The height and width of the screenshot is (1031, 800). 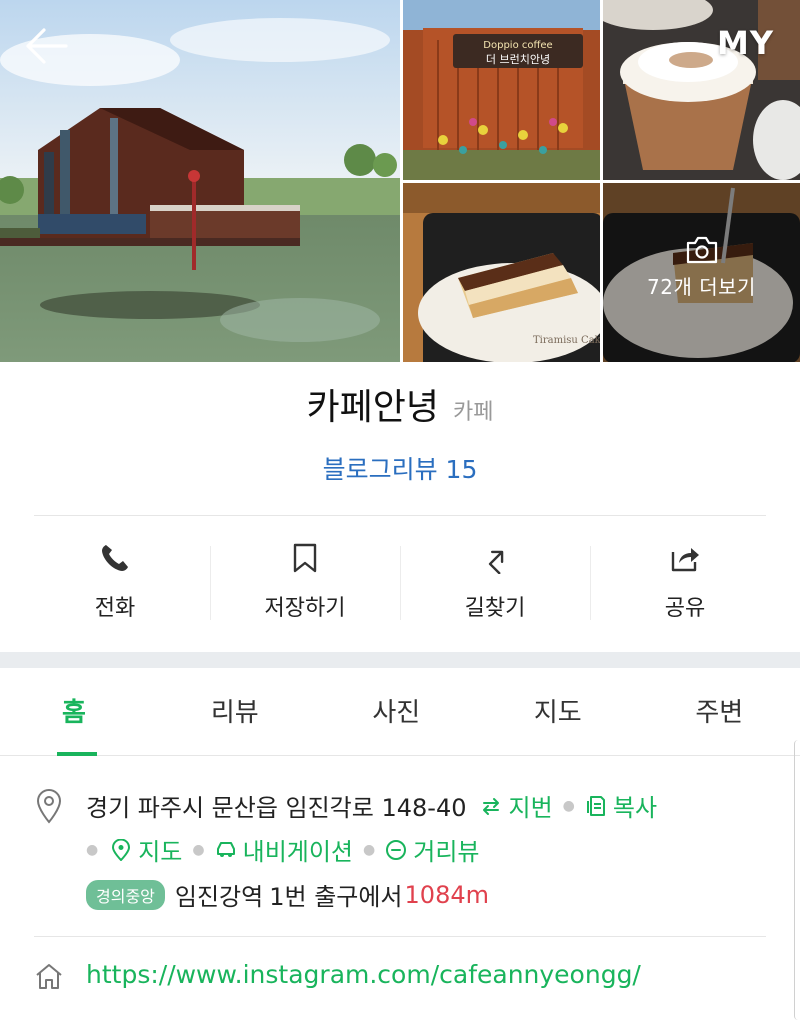 What do you see at coordinates (305, 608) in the screenshot?
I see `save-label: 저장하기` at bounding box center [305, 608].